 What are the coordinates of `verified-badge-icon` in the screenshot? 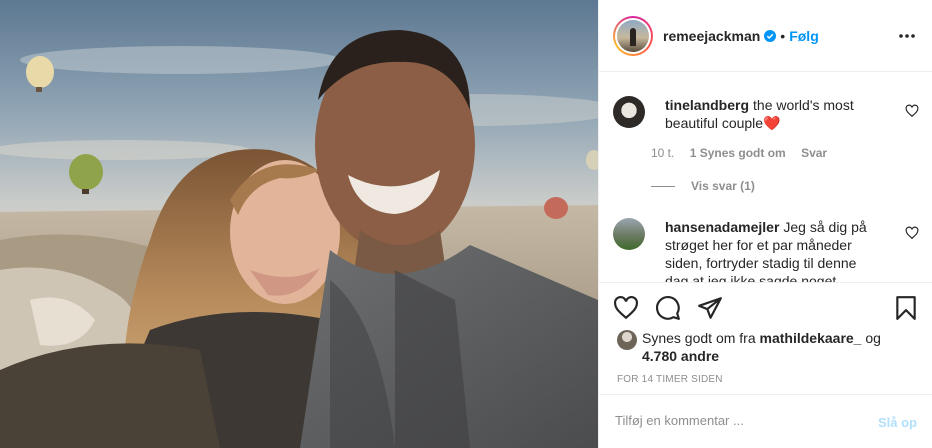 It's located at (770, 35).